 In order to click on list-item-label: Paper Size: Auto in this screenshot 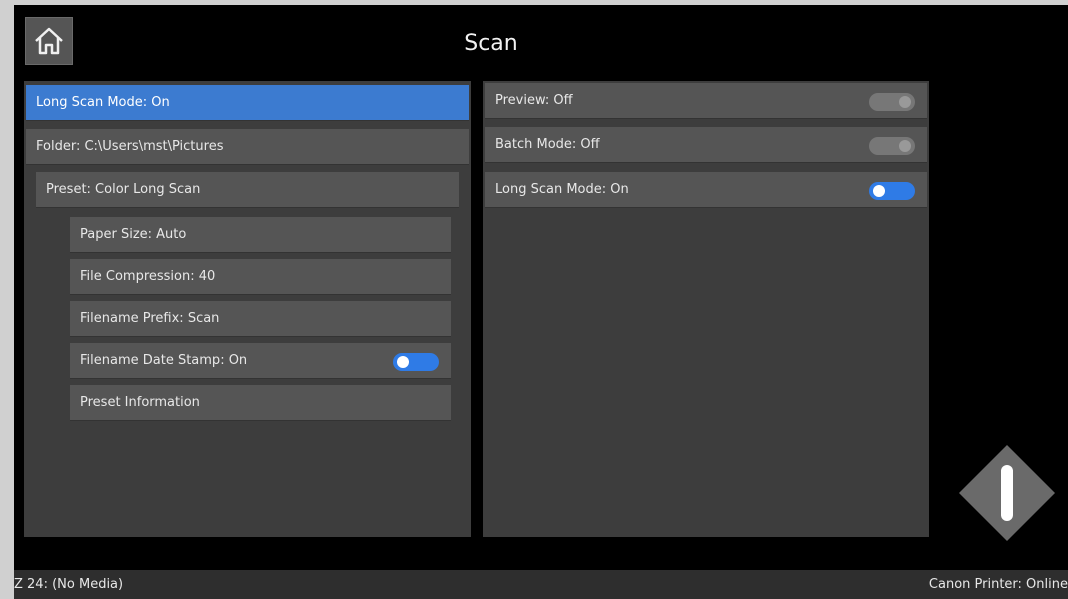, I will do `click(133, 234)`.